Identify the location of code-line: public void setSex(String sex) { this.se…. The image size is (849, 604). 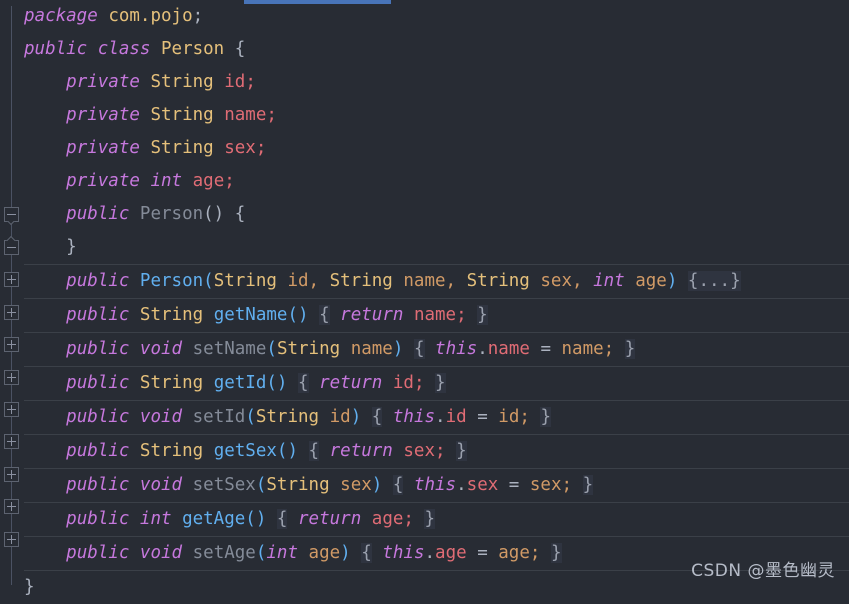
(436, 485).